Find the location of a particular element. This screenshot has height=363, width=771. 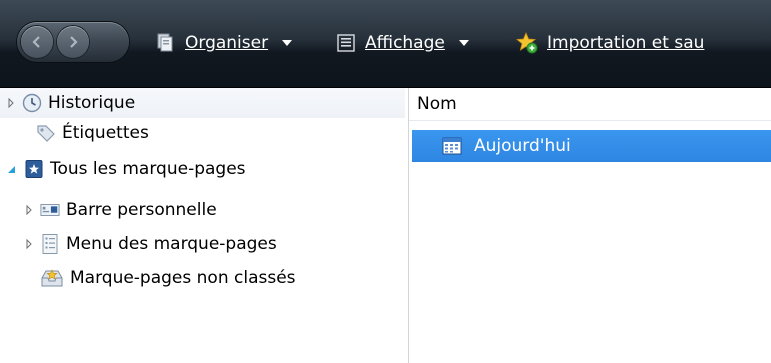

column-header-name: Nom is located at coordinates (590, 104).